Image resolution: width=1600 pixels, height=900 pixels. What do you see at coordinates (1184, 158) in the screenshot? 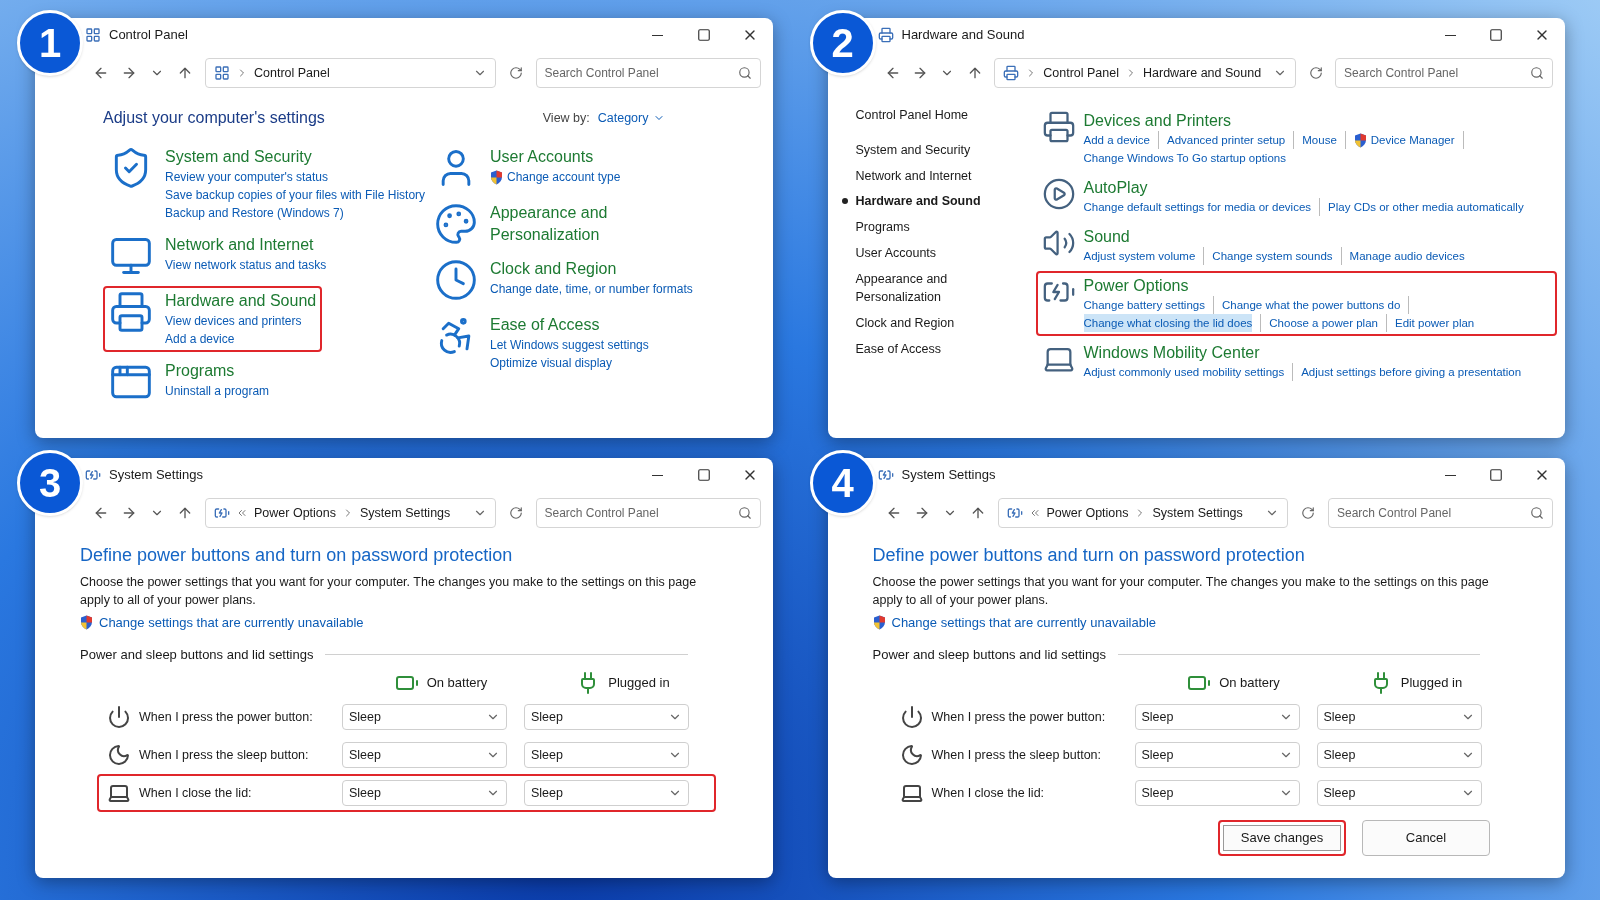
I see `section-link: Change Windows To Go startup options` at bounding box center [1184, 158].